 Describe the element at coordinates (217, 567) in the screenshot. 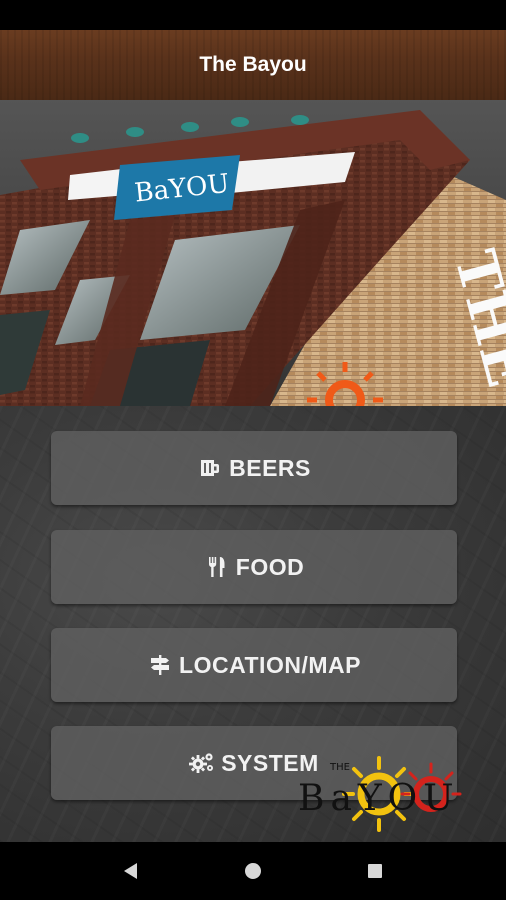

I see `fork-knife-icon` at that location.